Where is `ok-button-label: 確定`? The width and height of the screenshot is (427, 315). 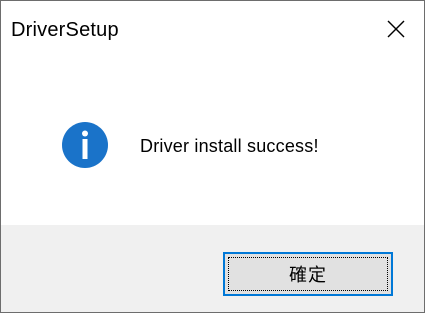 ok-button-label: 確定 is located at coordinates (308, 275).